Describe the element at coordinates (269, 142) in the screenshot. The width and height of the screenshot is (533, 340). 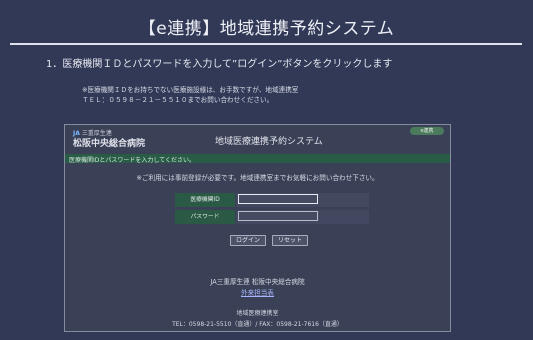
I see `system-title: 地域医療連携予約システム` at that location.